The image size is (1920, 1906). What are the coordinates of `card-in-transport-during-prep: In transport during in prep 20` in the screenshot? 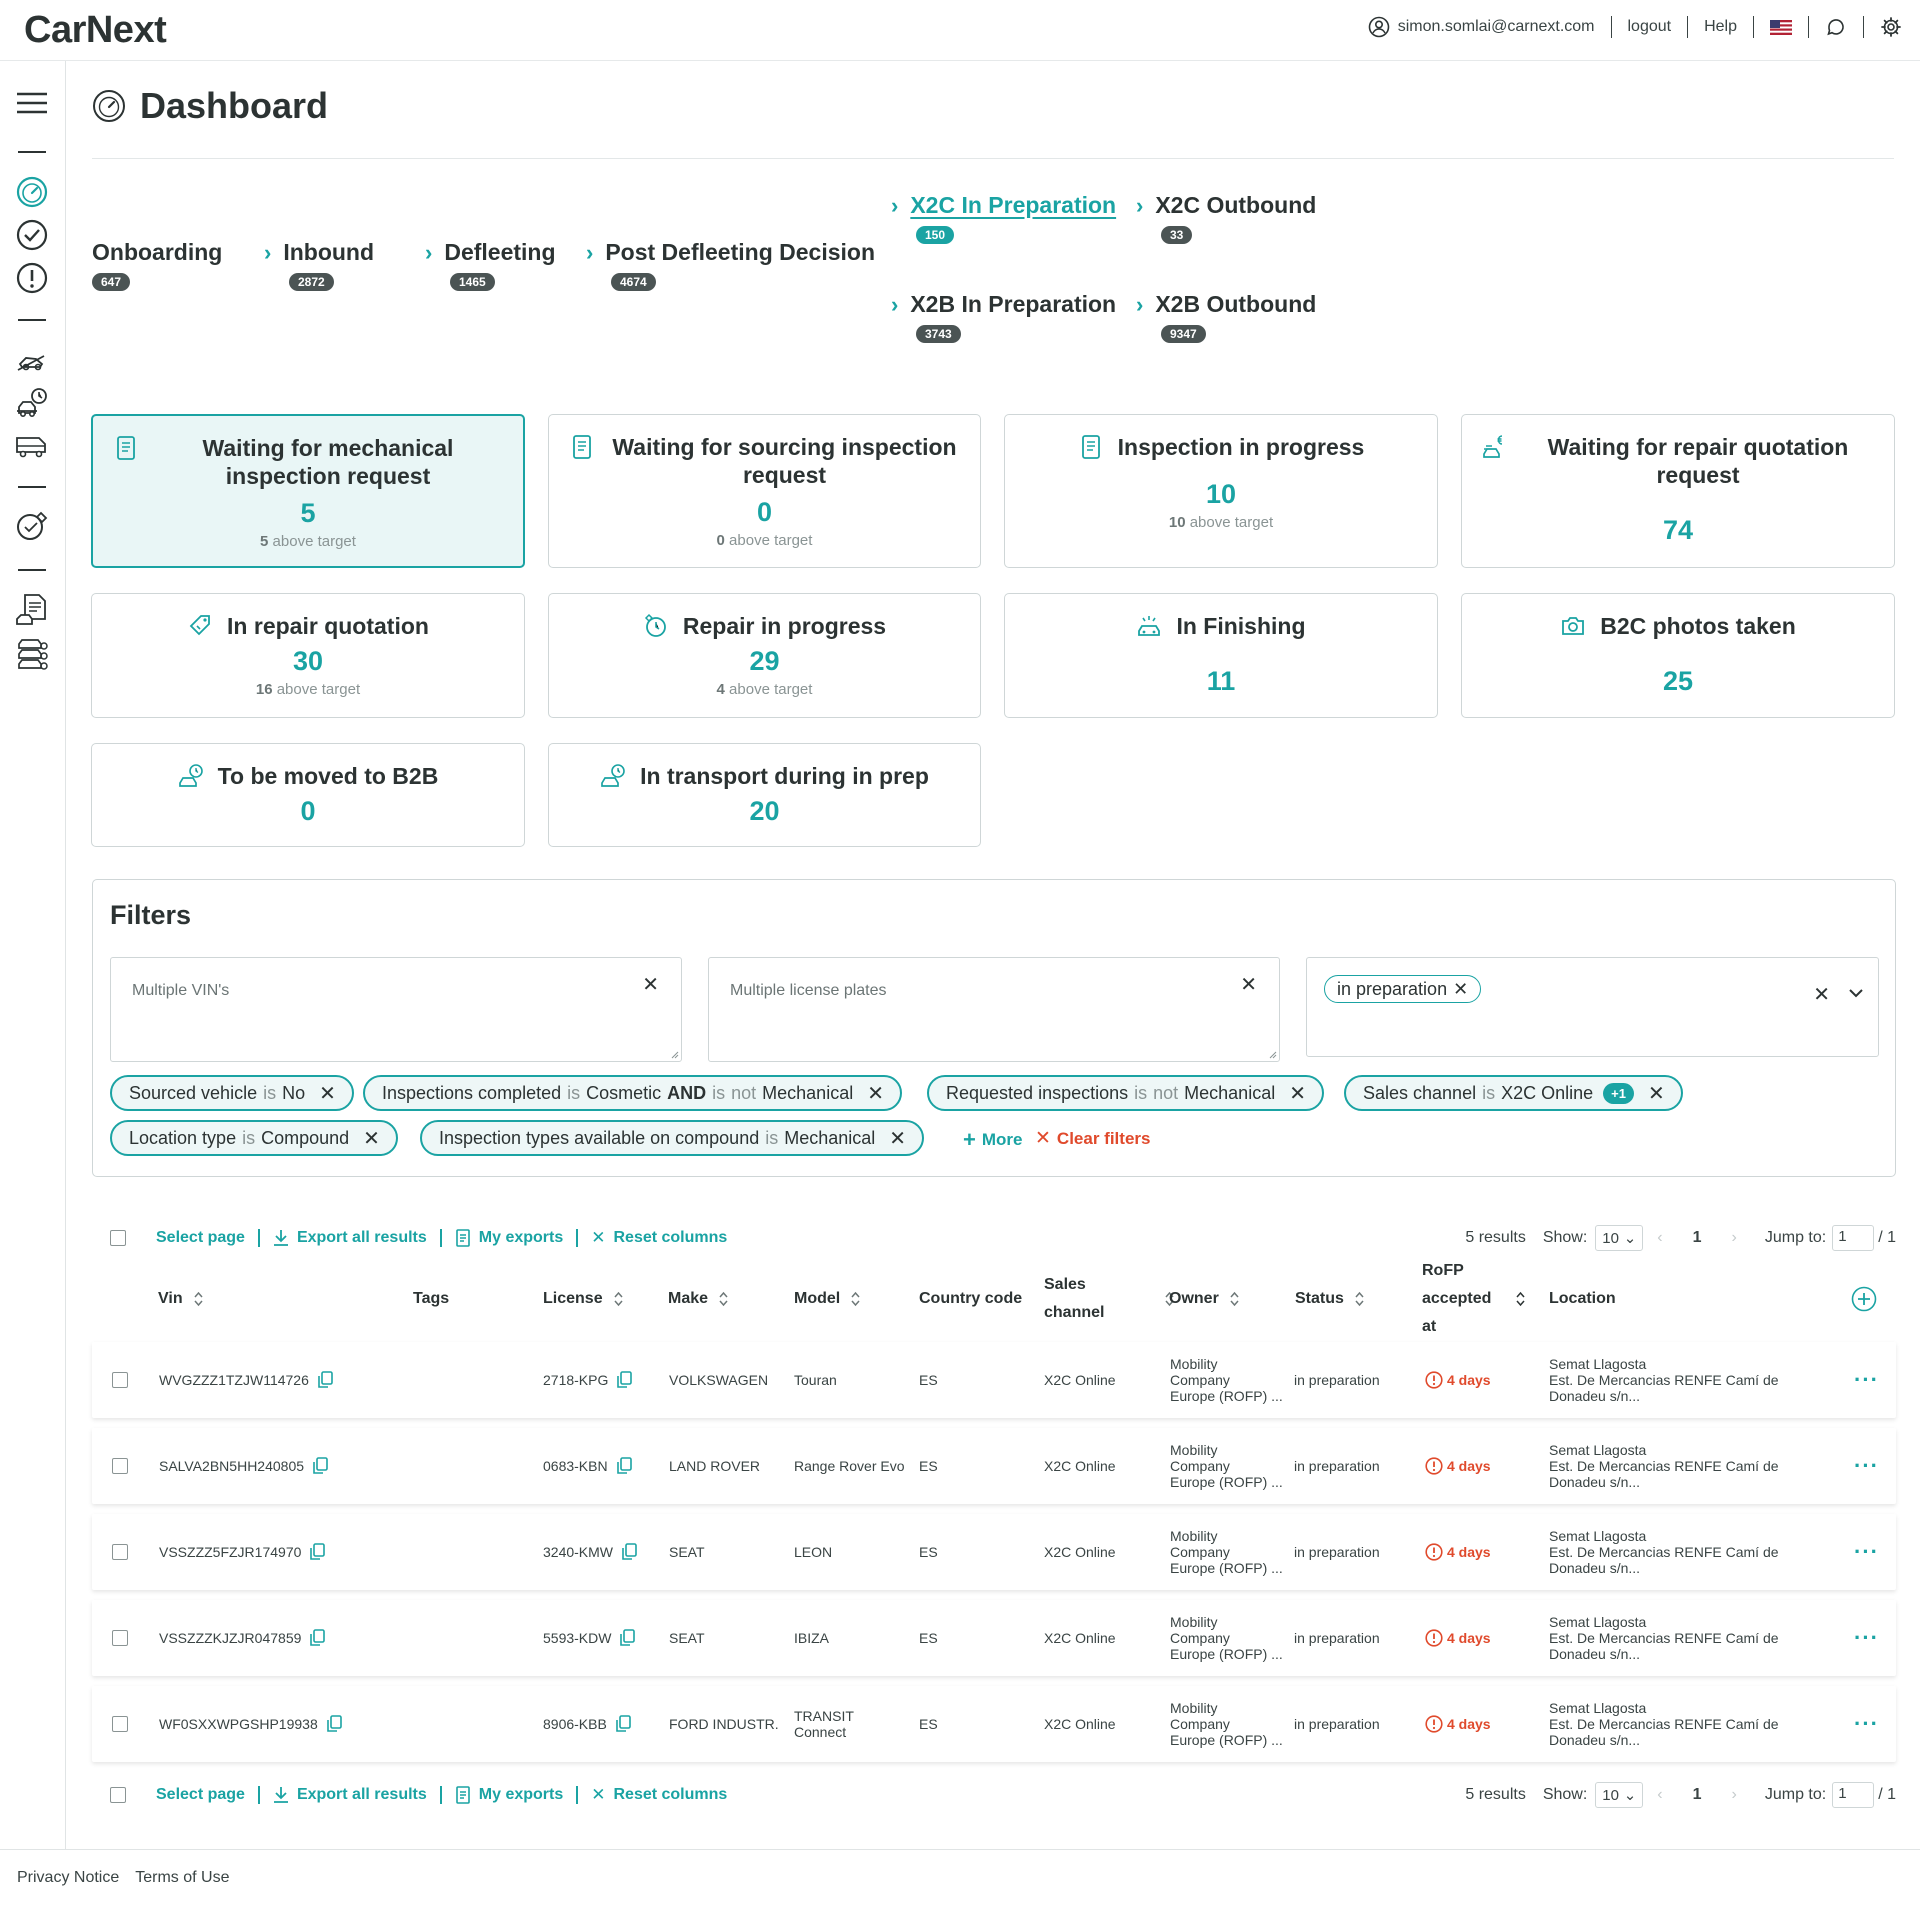 It's located at (764, 795).